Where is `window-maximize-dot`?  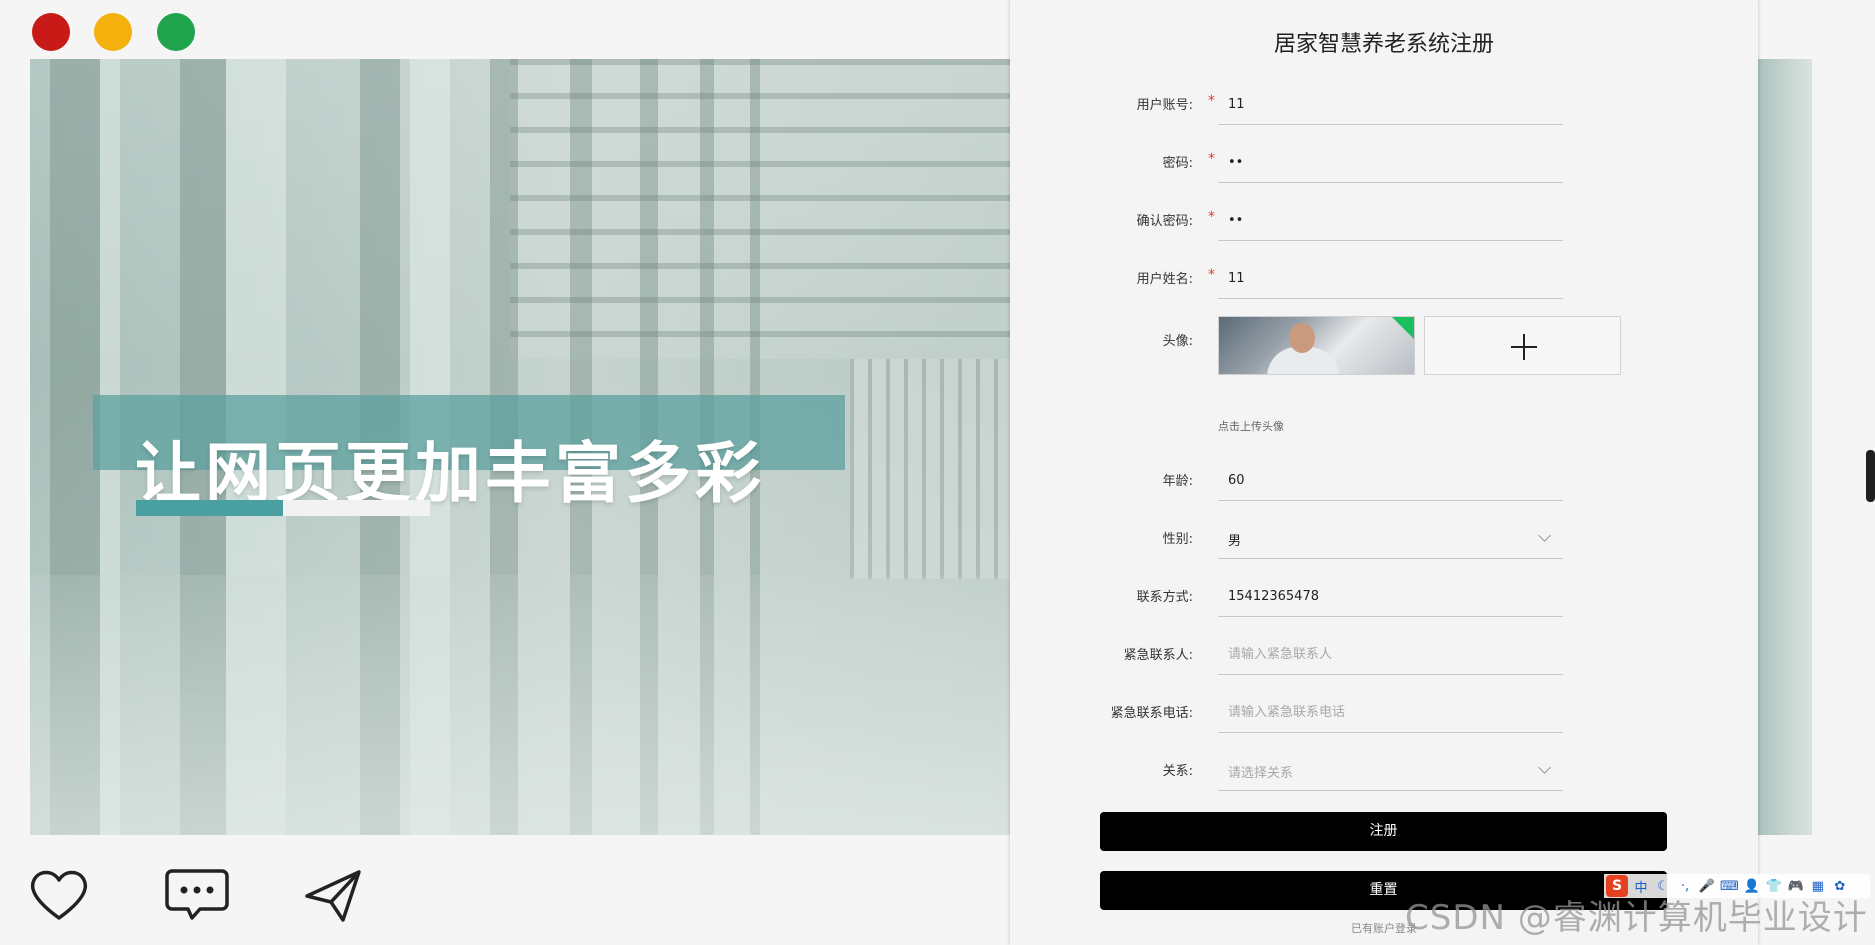 window-maximize-dot is located at coordinates (176, 32).